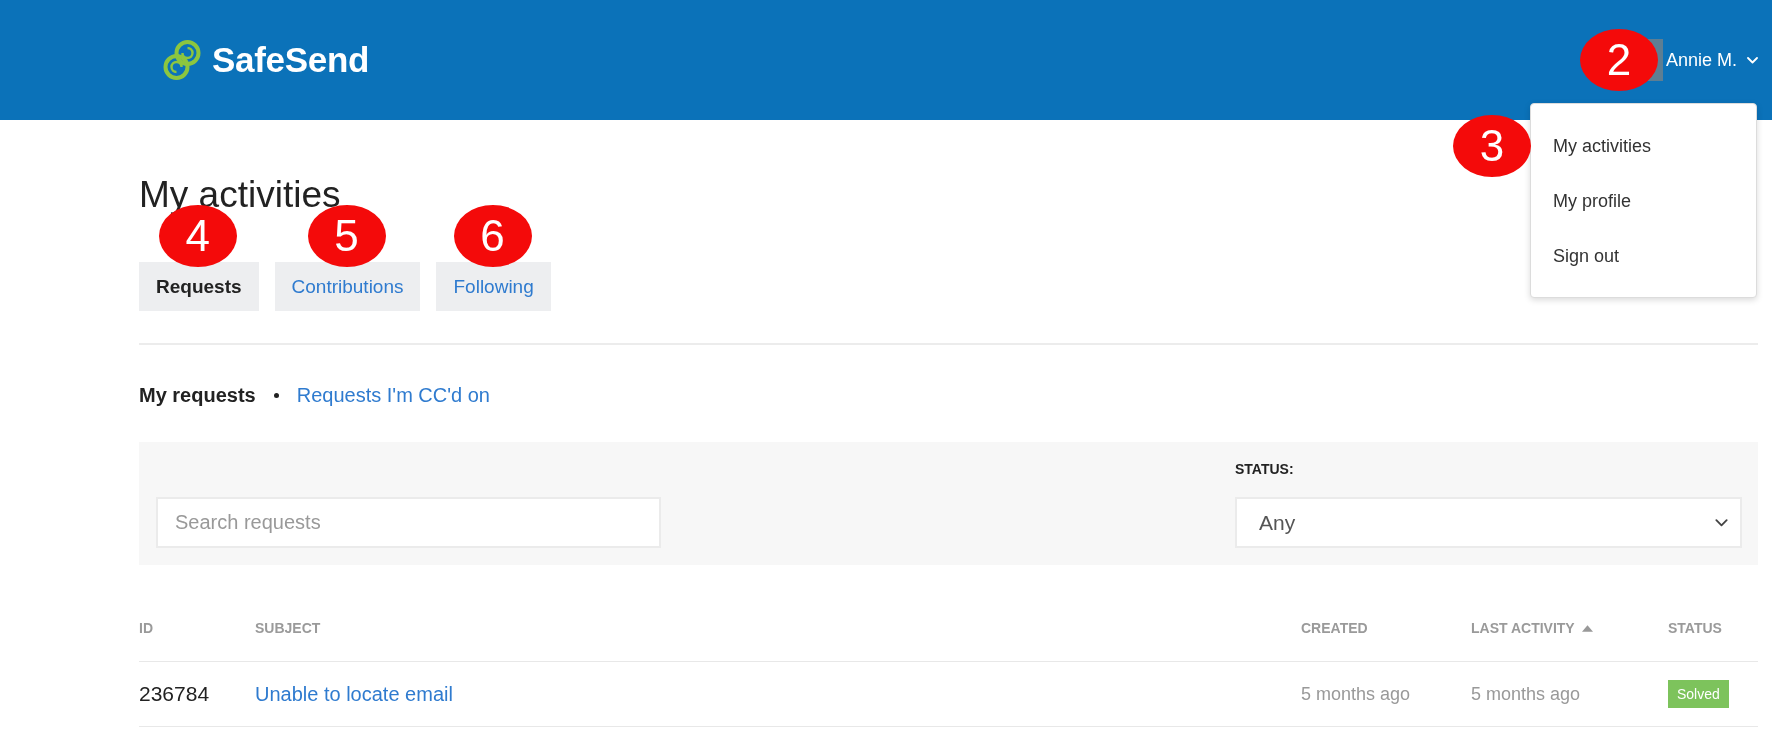 This screenshot has width=1772, height=732. Describe the element at coordinates (1488, 522) in the screenshot. I see `status-select: Any` at that location.